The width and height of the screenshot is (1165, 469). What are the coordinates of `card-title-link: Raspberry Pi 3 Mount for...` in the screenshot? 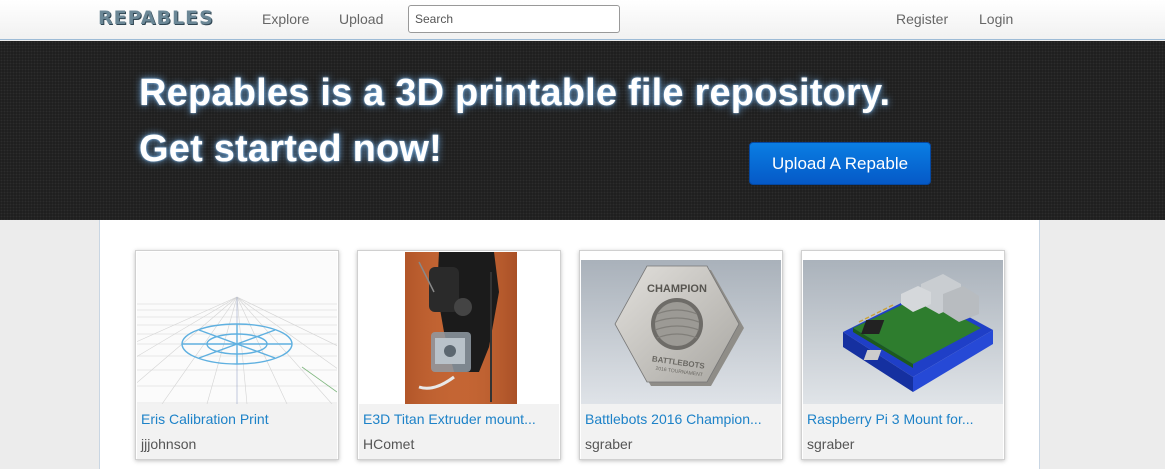 It's located at (890, 419).